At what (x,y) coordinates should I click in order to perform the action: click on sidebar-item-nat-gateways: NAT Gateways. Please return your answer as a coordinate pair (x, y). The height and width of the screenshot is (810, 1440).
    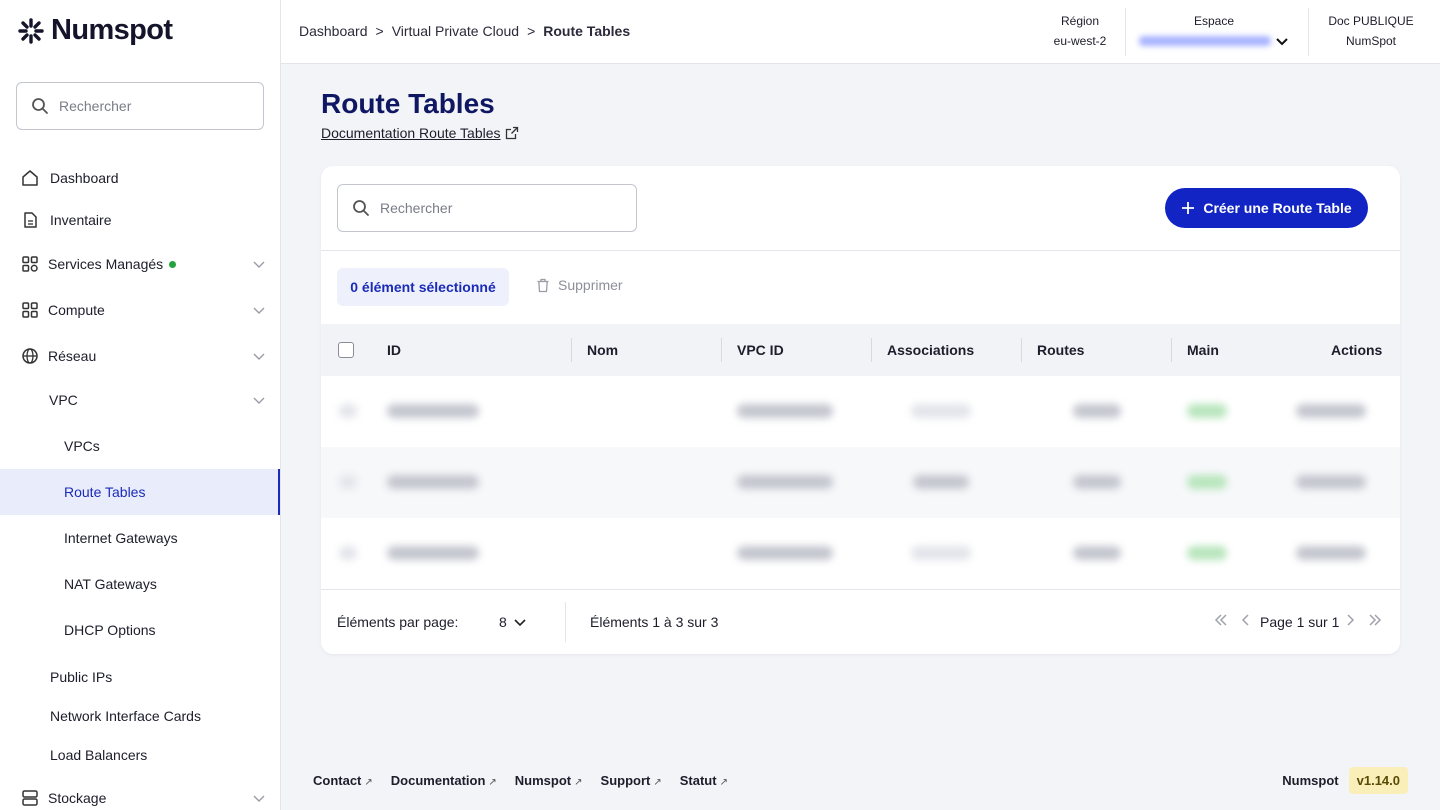
    Looking at the image, I should click on (140, 584).